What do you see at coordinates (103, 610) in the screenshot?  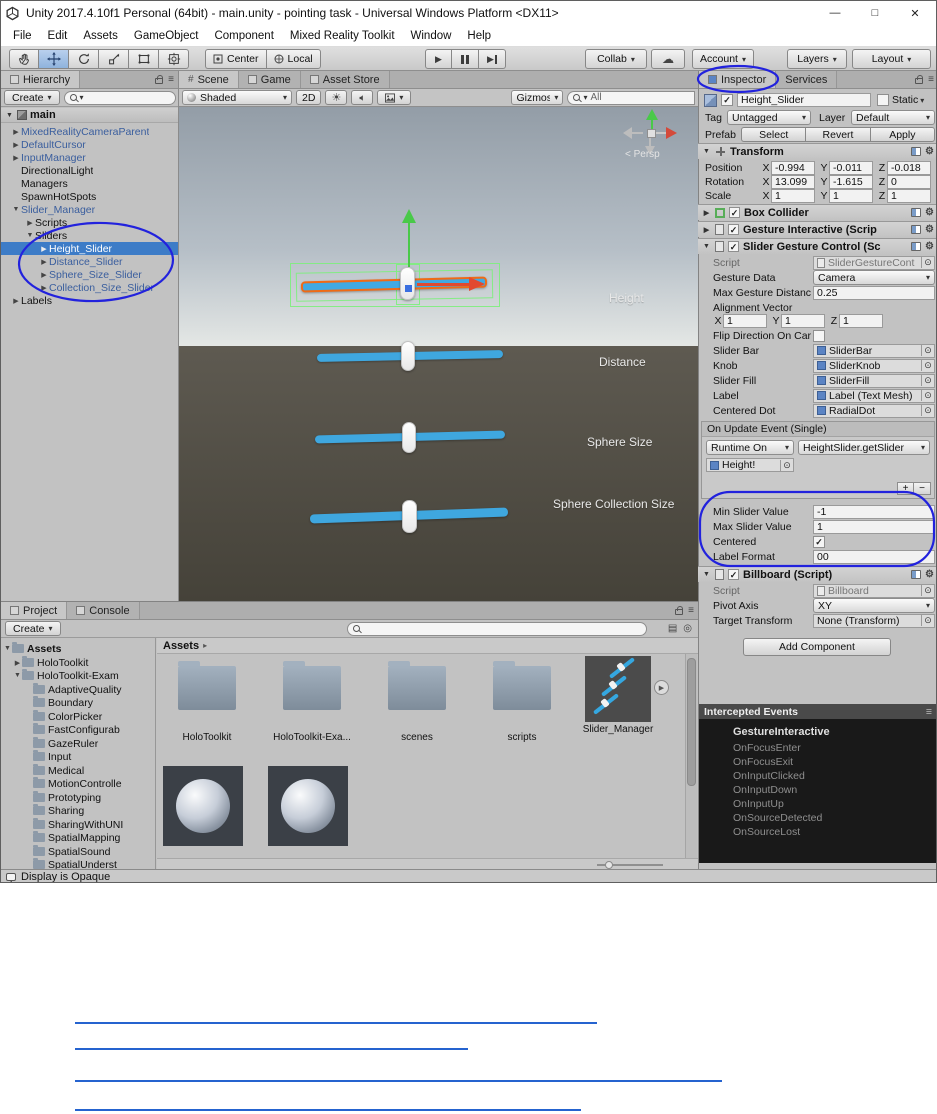 I see `tab-console: Console` at bounding box center [103, 610].